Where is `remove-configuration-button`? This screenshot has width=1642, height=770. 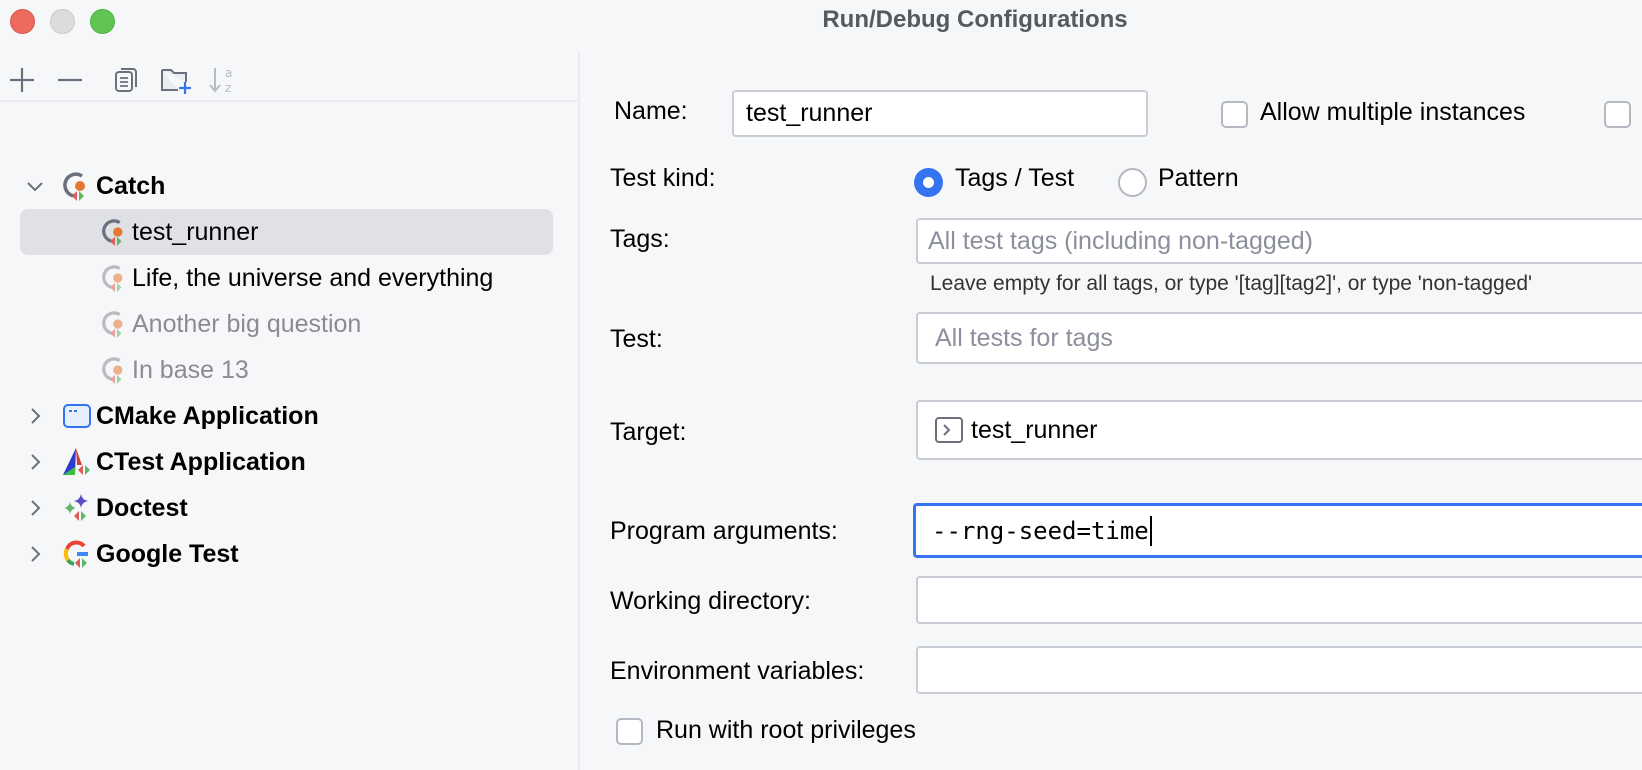 remove-configuration-button is located at coordinates (70, 80).